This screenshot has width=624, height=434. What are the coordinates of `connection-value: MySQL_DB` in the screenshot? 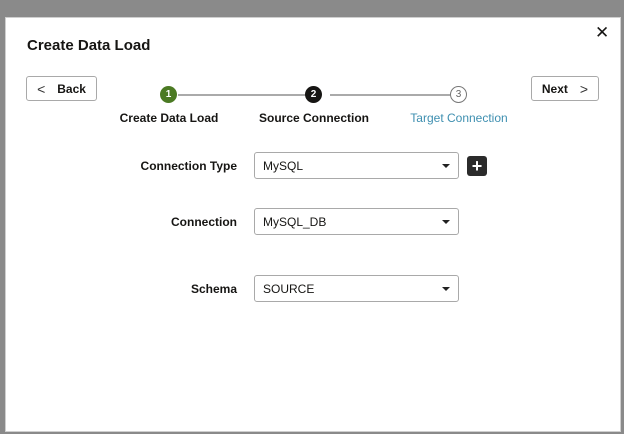 It's located at (295, 221).